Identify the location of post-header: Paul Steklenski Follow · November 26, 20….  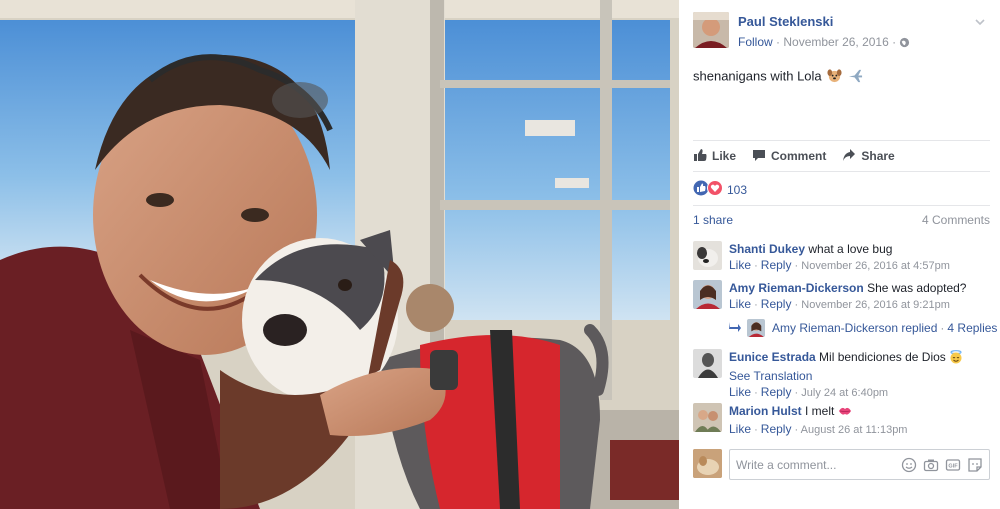
(841, 32).